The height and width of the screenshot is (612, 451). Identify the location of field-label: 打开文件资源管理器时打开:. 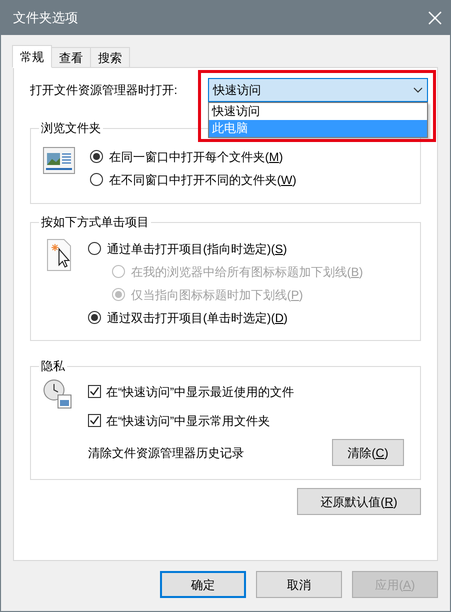
(104, 90).